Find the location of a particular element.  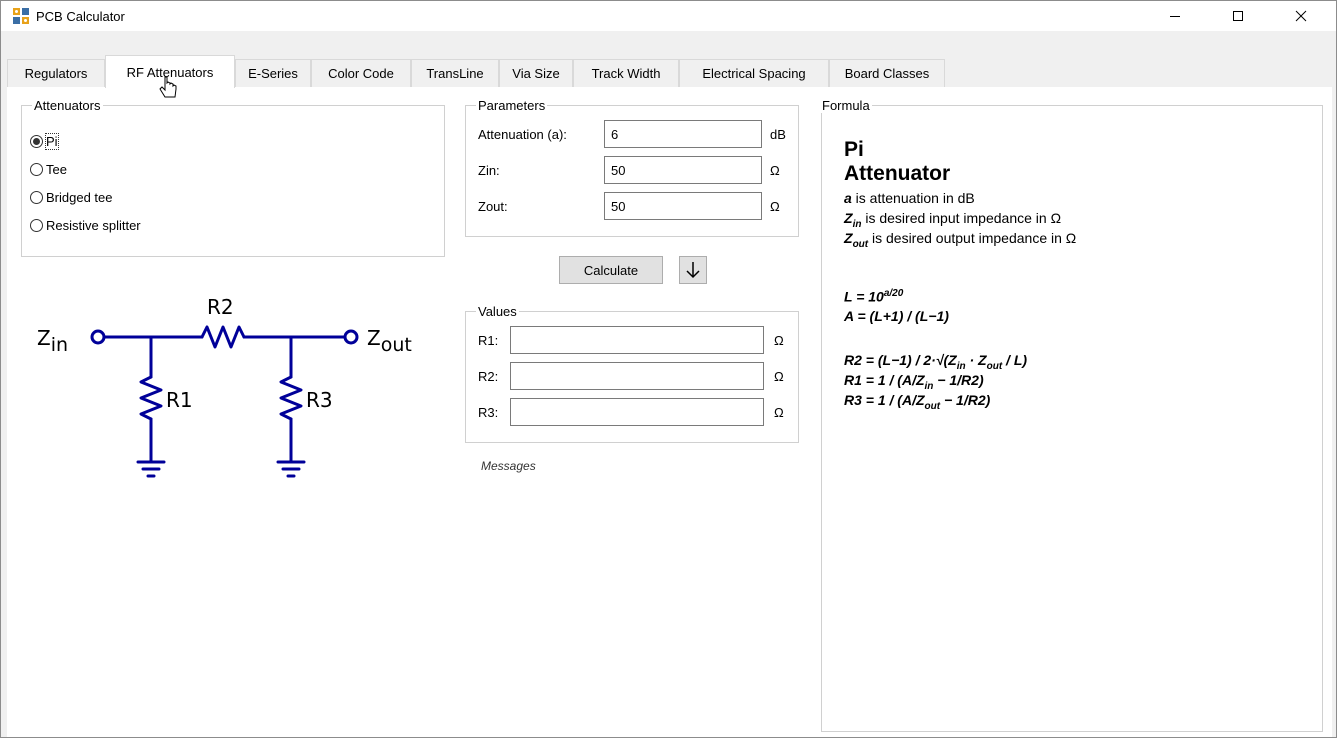

tab-label: Board Classes is located at coordinates (887, 73).